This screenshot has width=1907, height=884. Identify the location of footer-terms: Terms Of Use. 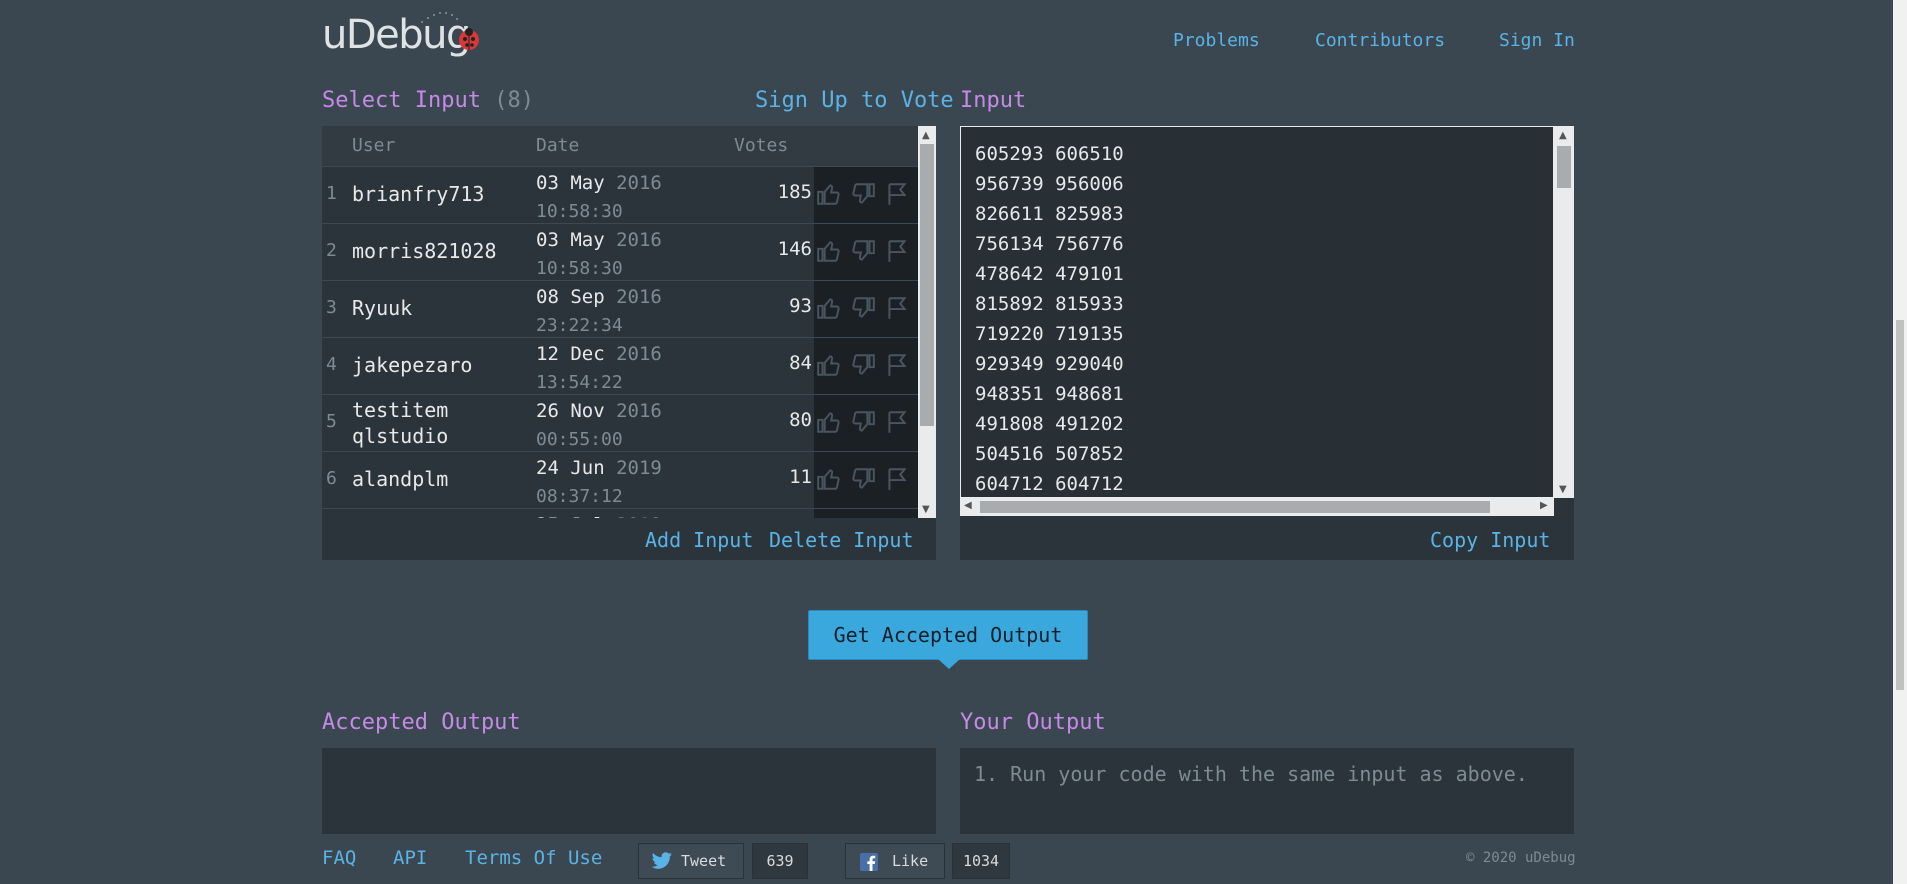
(533, 858).